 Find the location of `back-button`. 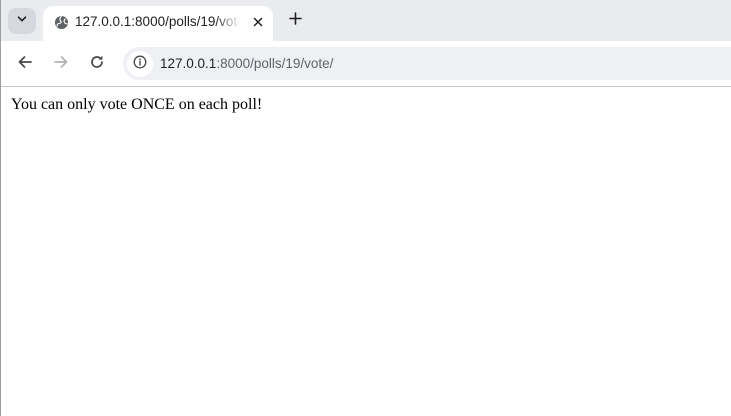

back-button is located at coordinates (25, 64).